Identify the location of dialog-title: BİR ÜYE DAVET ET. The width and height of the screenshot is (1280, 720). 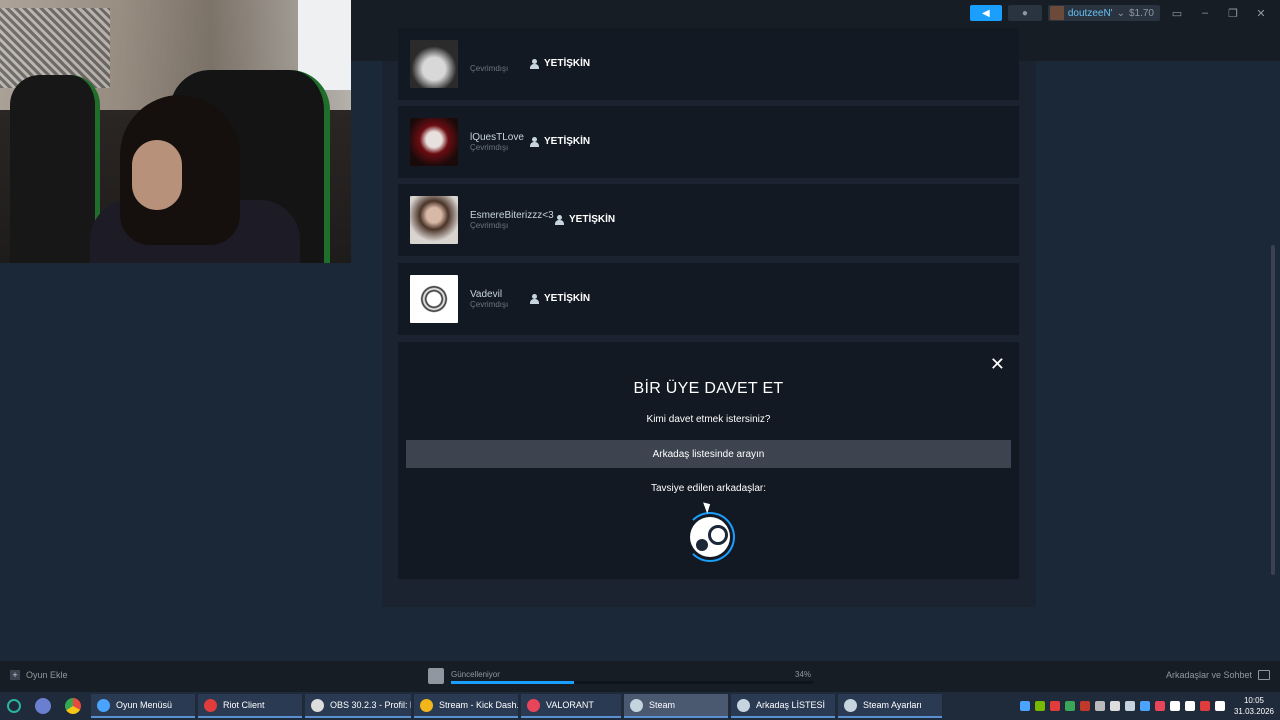
(708, 388).